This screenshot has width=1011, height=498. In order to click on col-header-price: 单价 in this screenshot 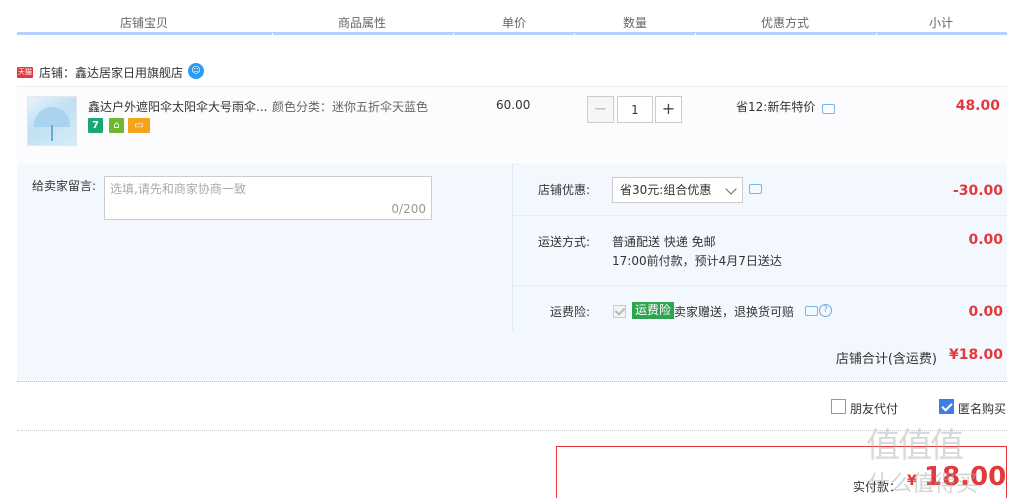, I will do `click(514, 23)`.